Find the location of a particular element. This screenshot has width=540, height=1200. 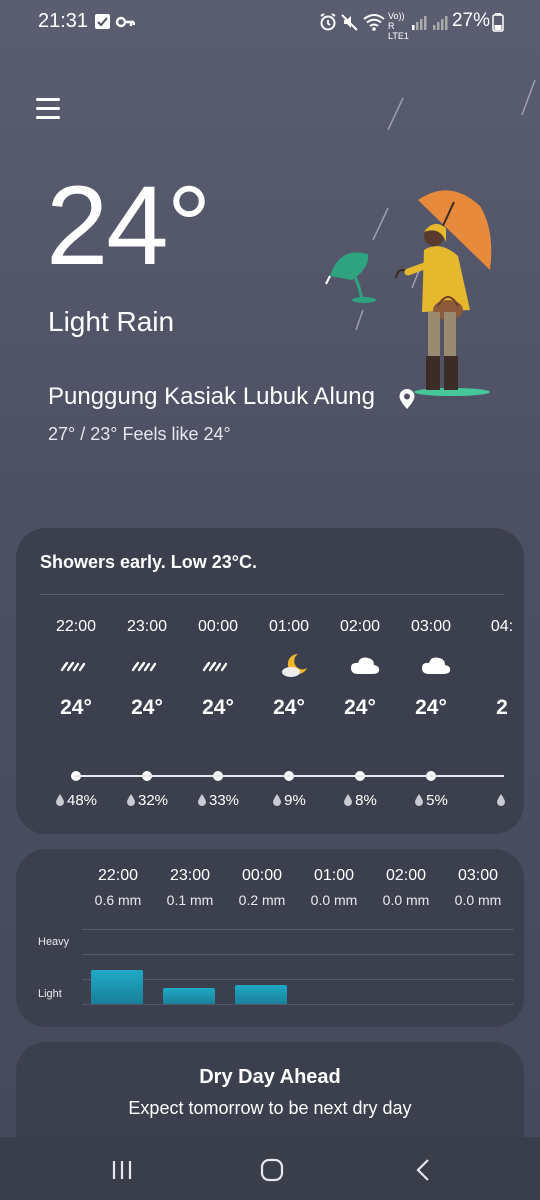

signal-icon is located at coordinates (419, 23).